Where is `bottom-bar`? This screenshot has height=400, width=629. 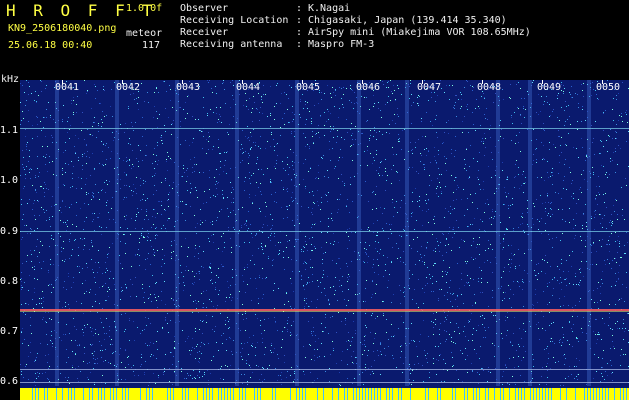
bottom-bar is located at coordinates (324, 394).